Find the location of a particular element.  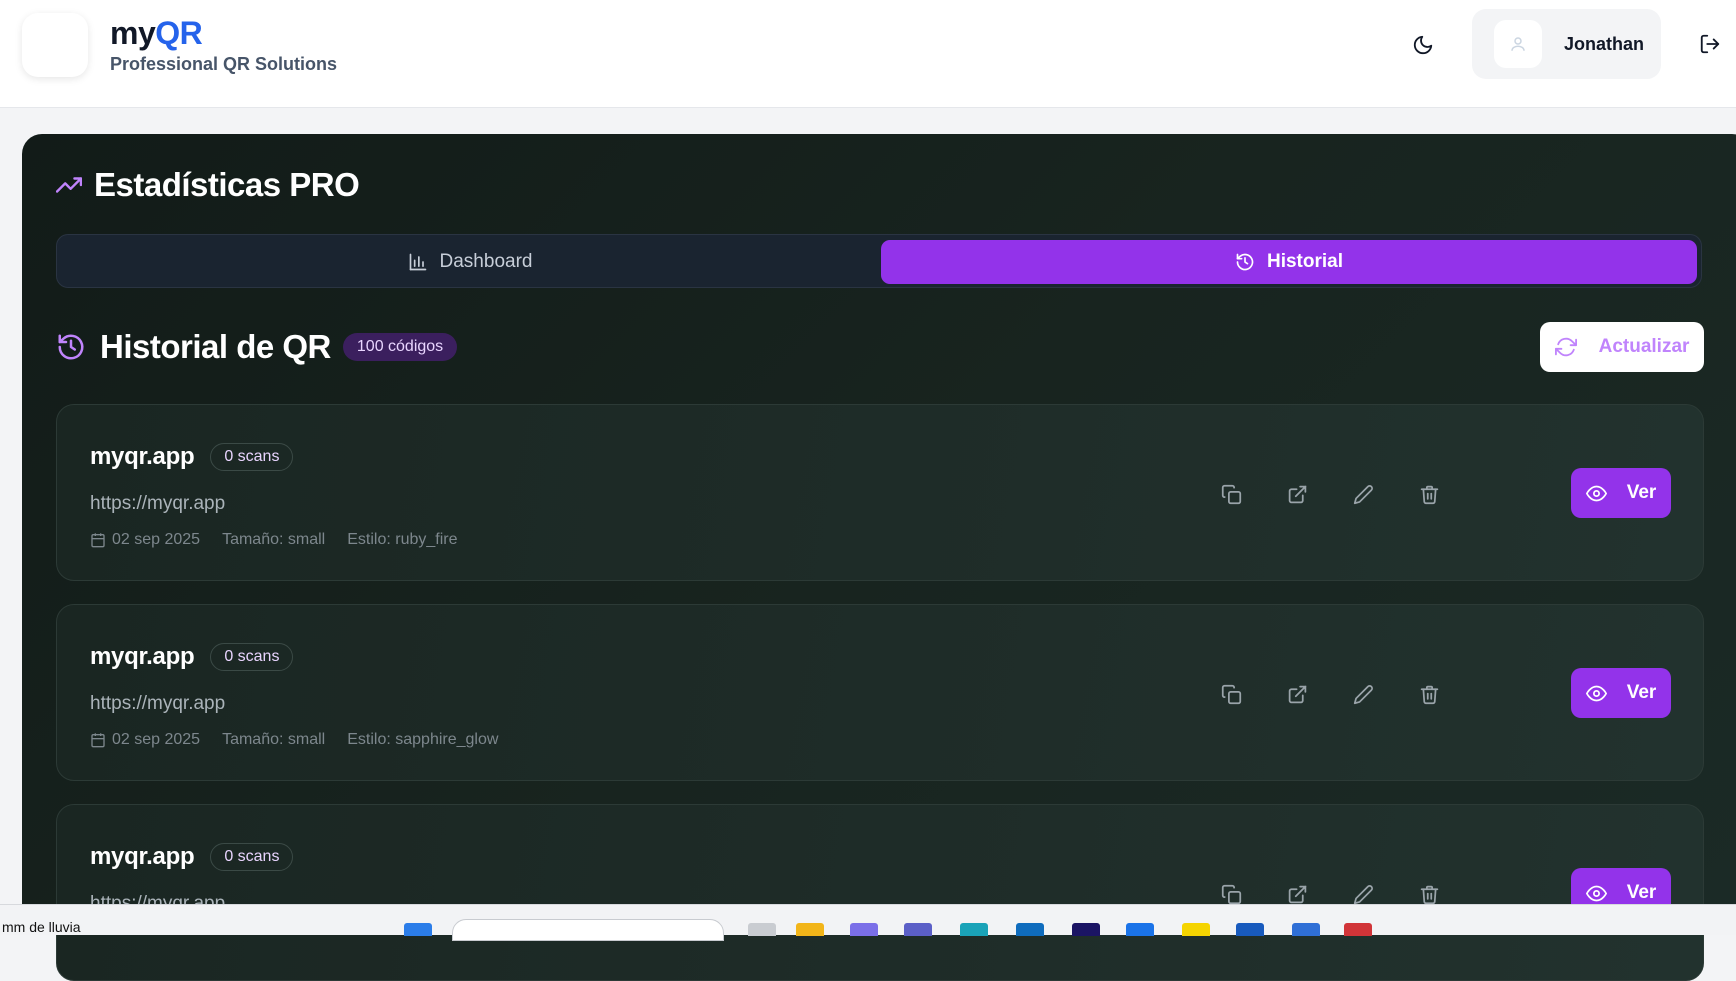

theme-toggle-button is located at coordinates (1423, 45).